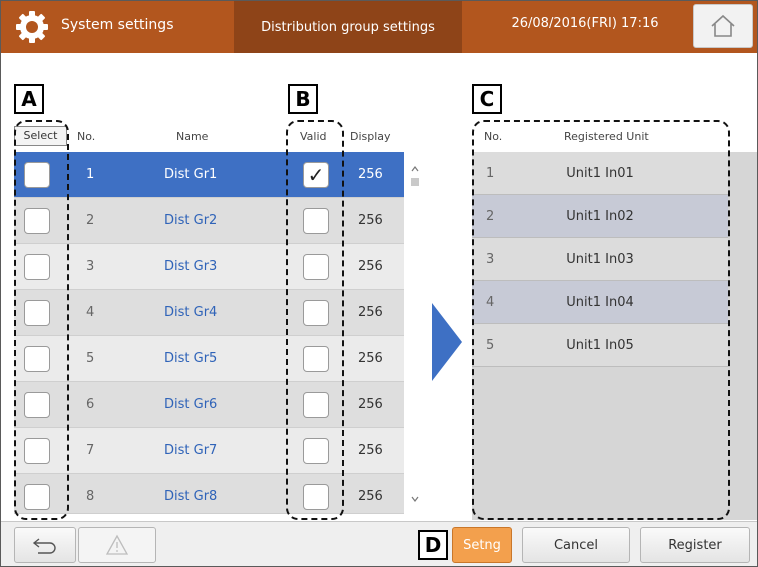 The width and height of the screenshot is (758, 567). I want to click on no-column-header: No., so click(86, 136).